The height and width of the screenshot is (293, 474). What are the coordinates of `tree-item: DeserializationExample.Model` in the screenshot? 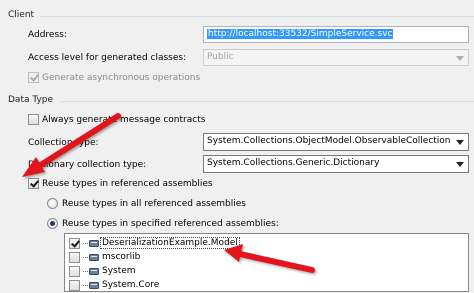 It's located at (169, 244).